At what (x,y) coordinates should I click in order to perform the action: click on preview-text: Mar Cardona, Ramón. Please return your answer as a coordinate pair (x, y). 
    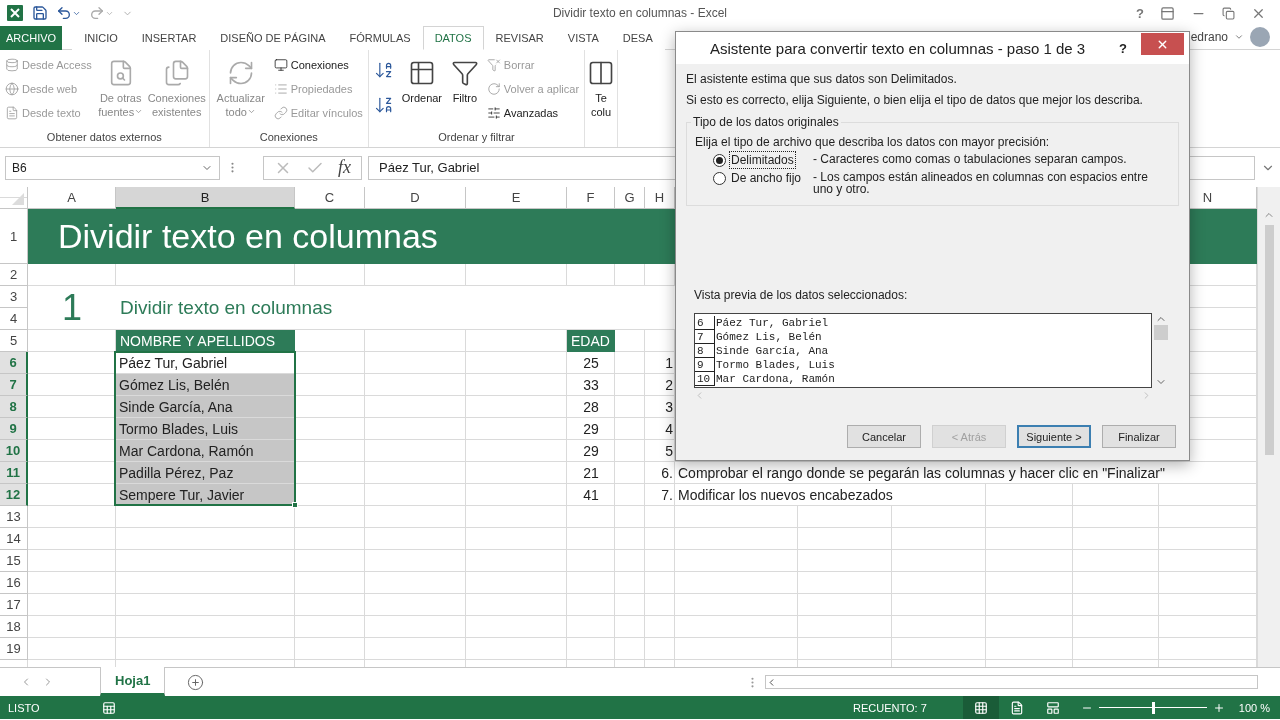
    Looking at the image, I should click on (775, 379).